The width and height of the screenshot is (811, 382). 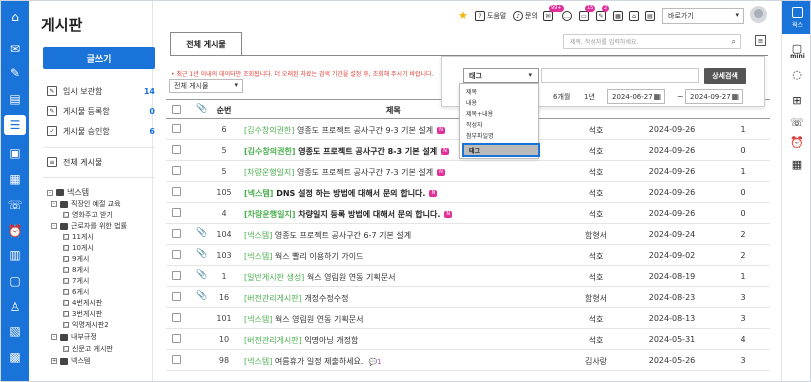 What do you see at coordinates (301, 340) in the screenshot?
I see `post-title: [버전관리게시판] 익명아닝 개정함` at bounding box center [301, 340].